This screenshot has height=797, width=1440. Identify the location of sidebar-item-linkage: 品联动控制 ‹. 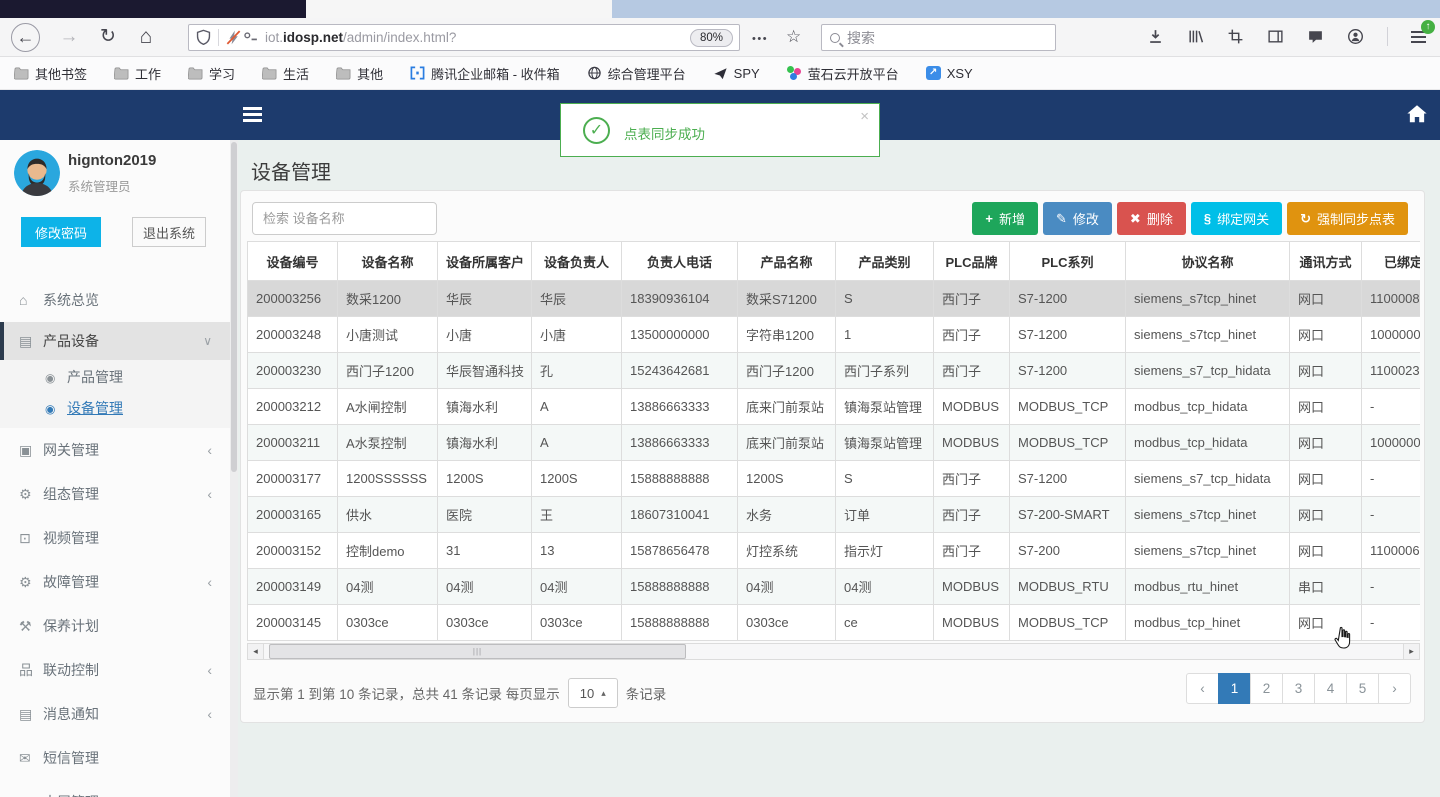
(115, 670).